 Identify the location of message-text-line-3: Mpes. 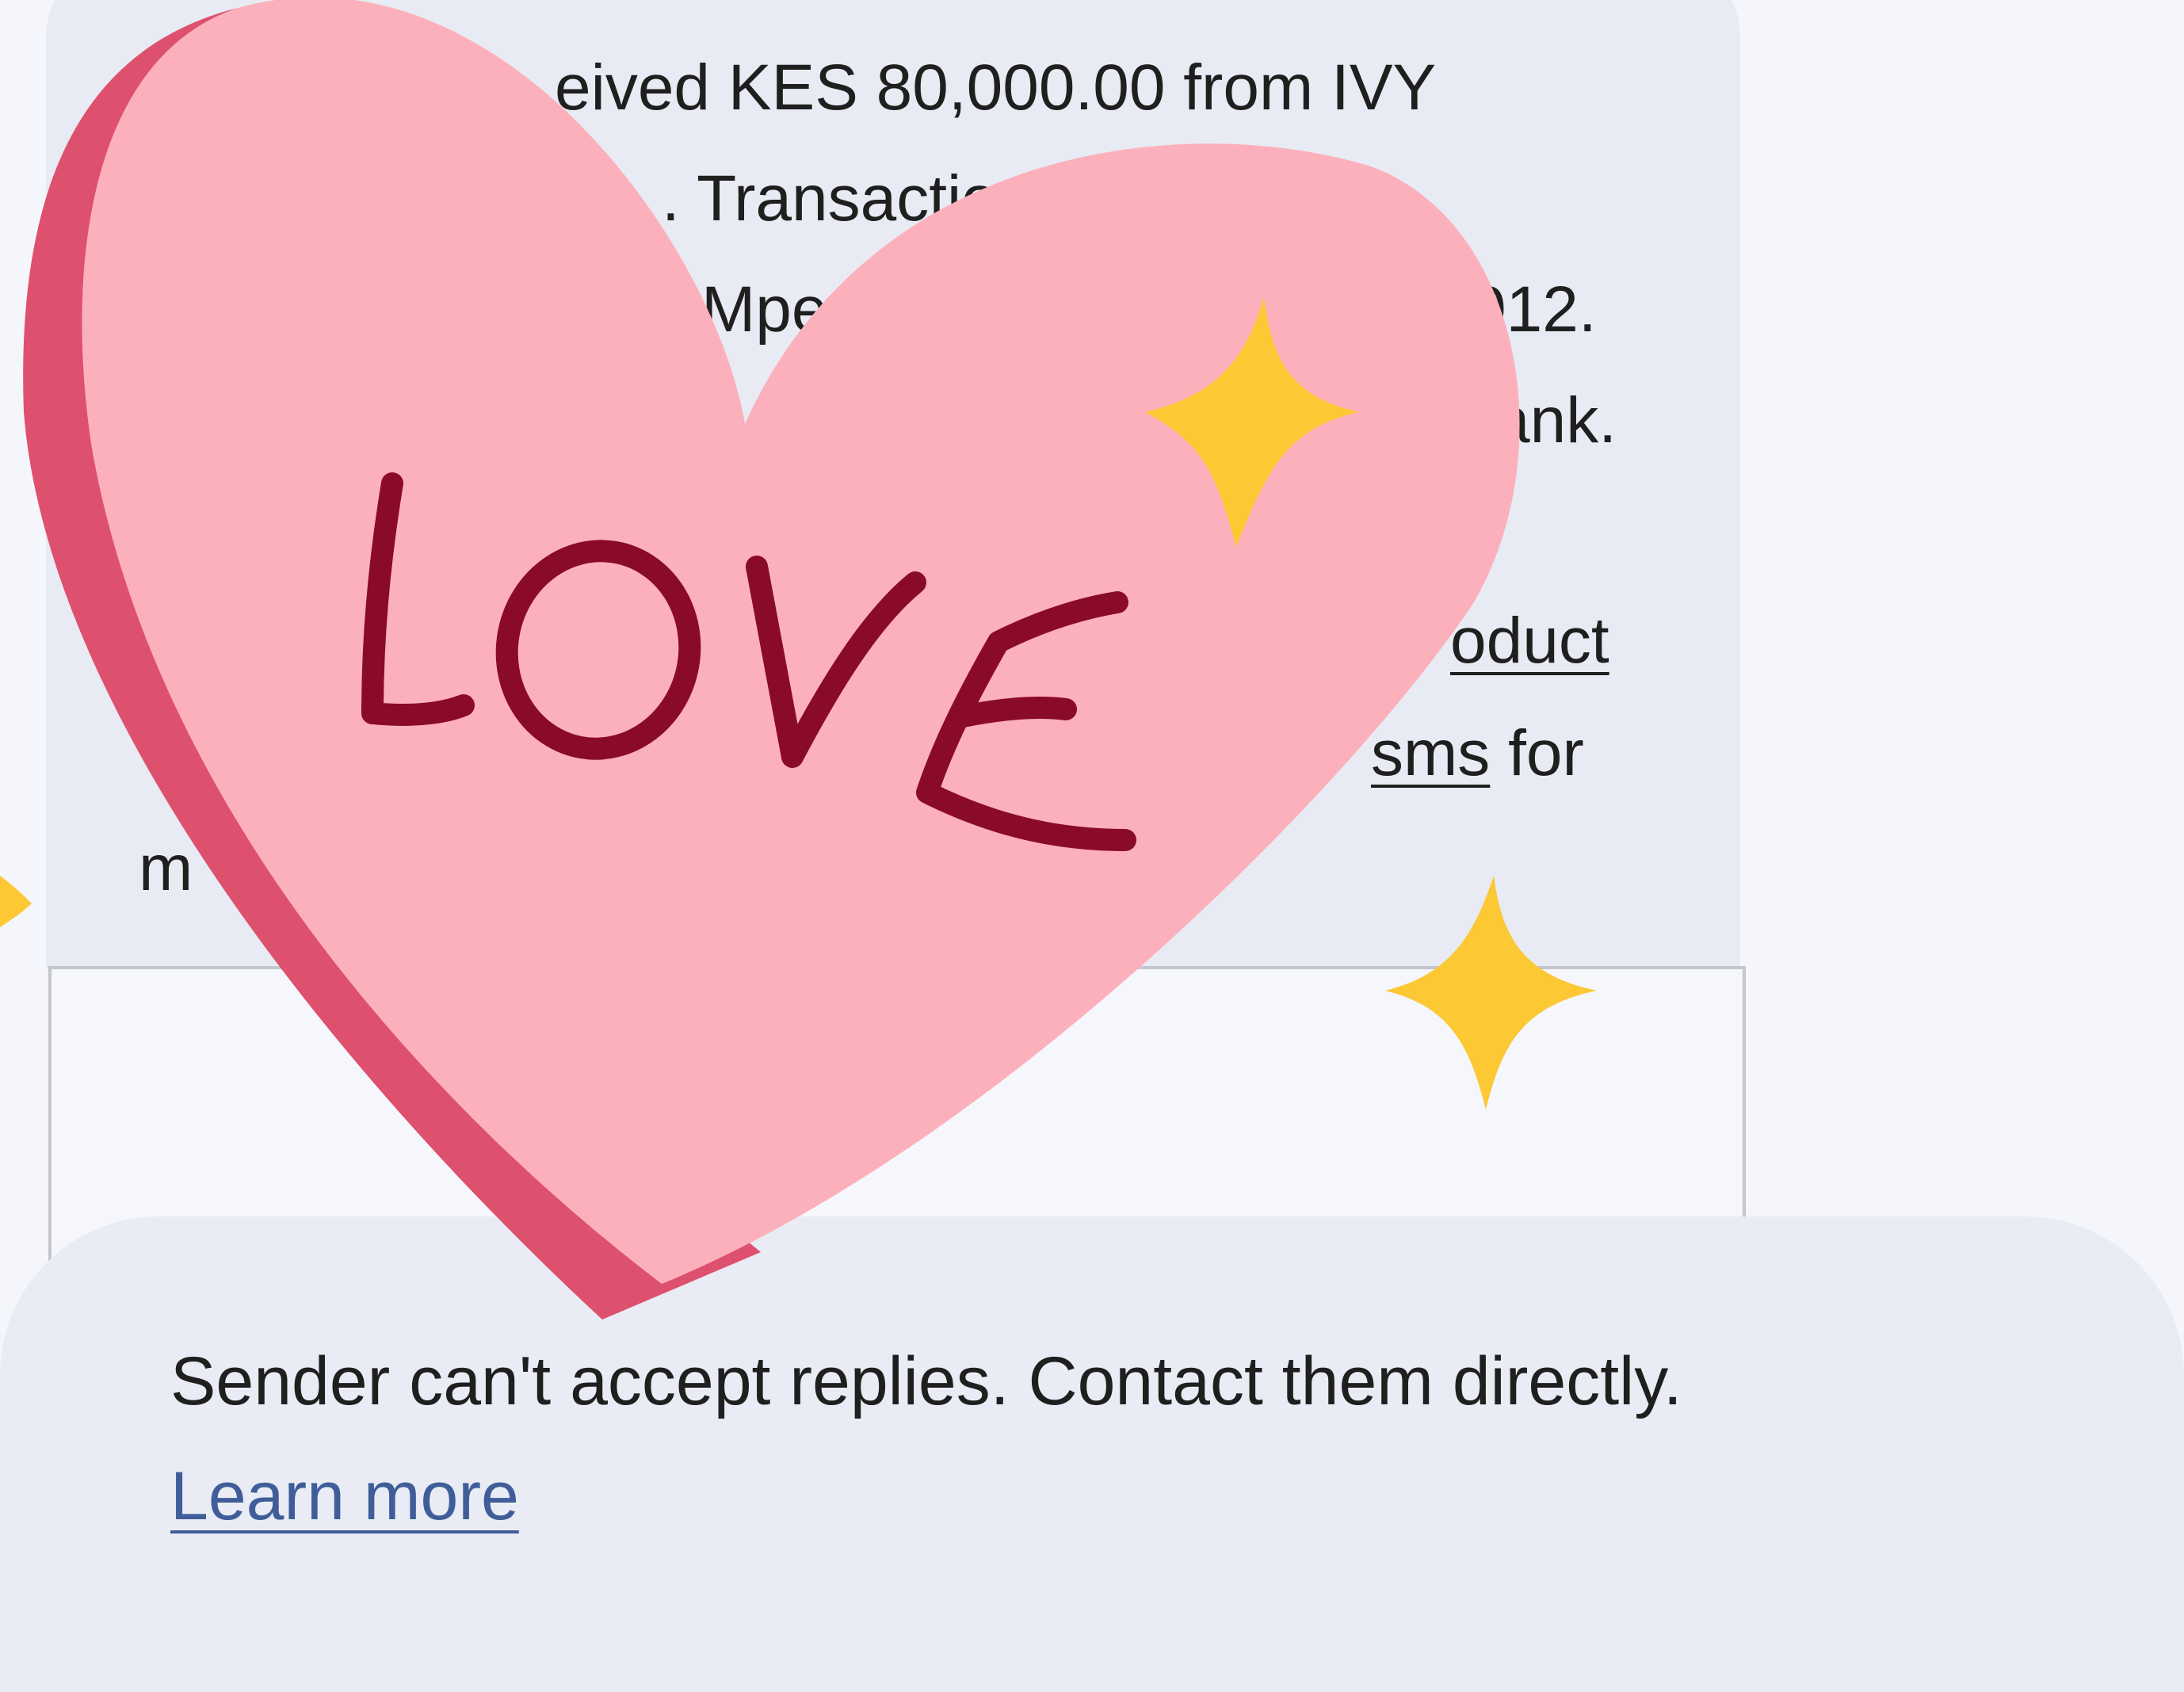
(781, 309).